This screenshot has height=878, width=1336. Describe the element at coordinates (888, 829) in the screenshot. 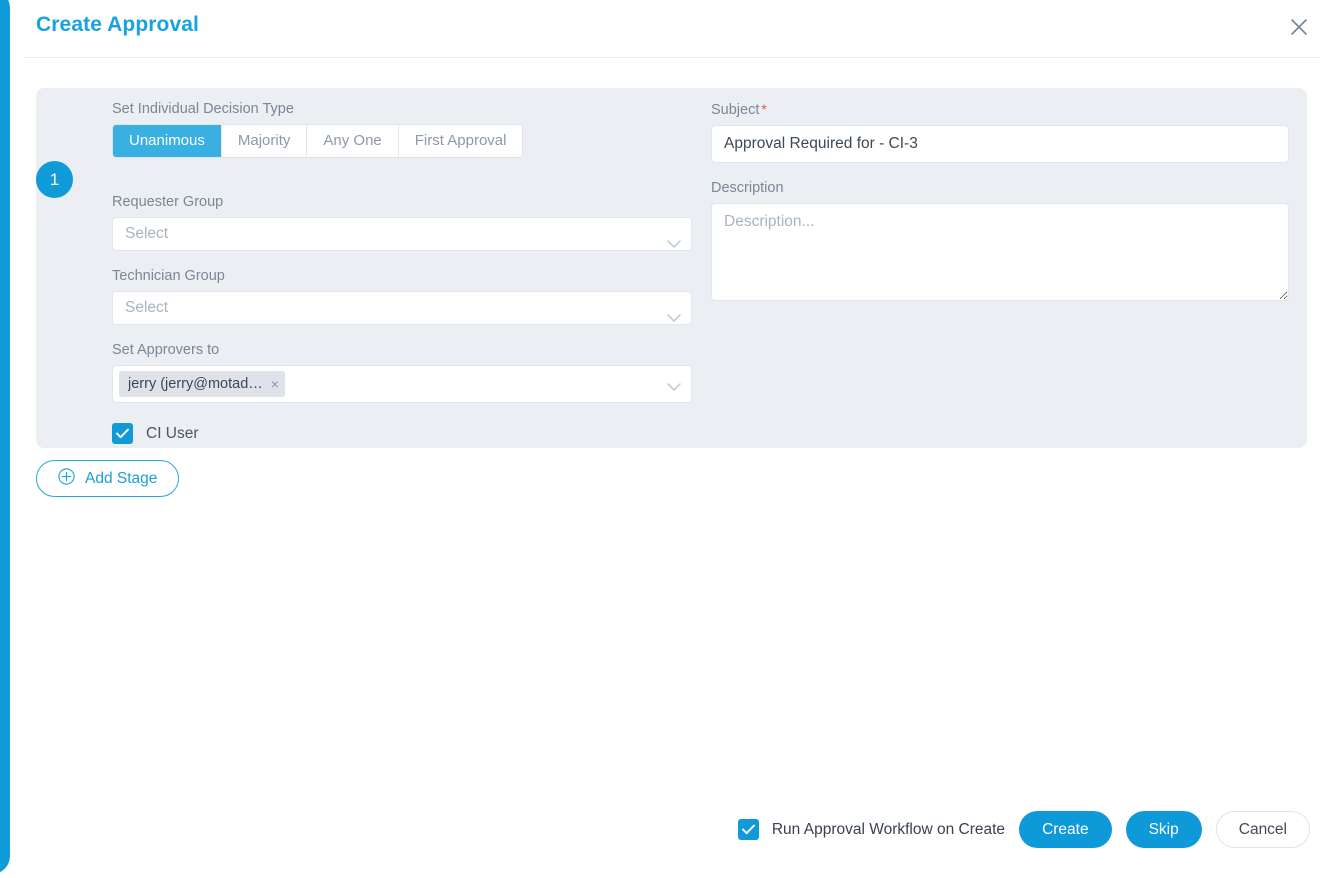

I see `run-workflow-label: Run Approval Workflow on Create` at that location.